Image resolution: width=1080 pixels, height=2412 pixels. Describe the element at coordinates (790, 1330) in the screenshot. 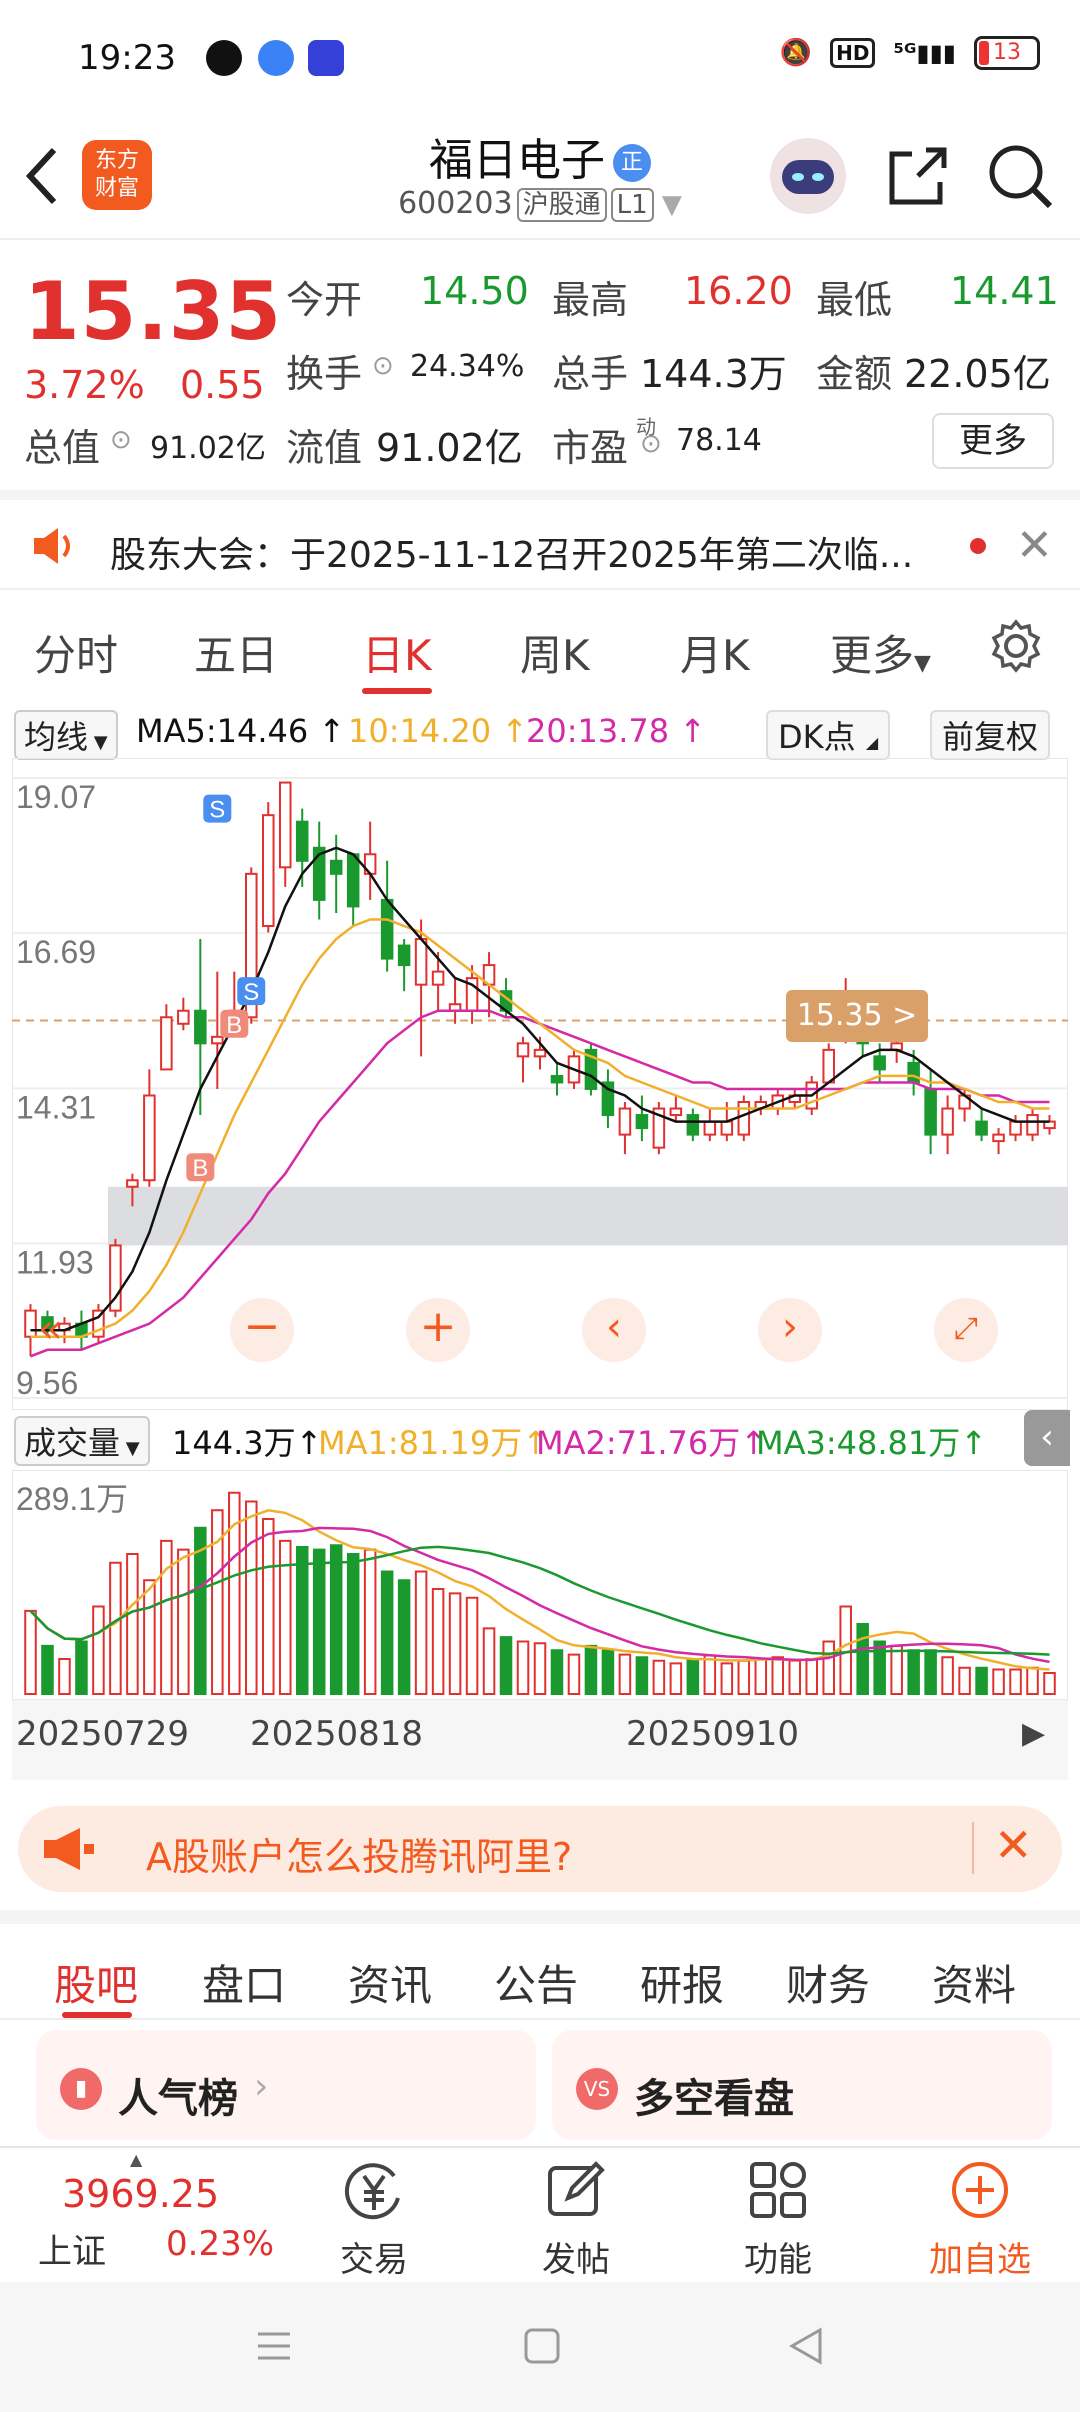

I see `scroll-right-button: ›` at that location.